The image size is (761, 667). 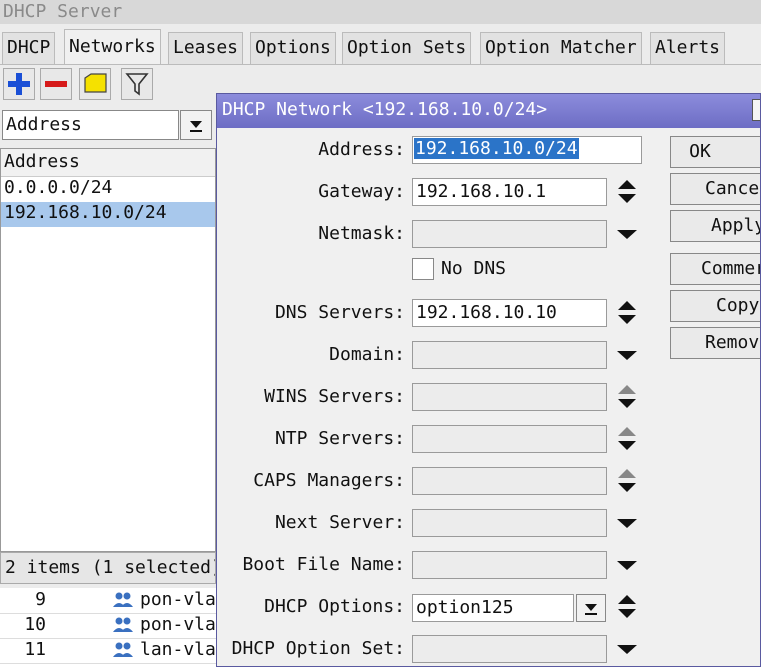 What do you see at coordinates (715, 269) in the screenshot?
I see `comment-dialog-button: Commer` at bounding box center [715, 269].